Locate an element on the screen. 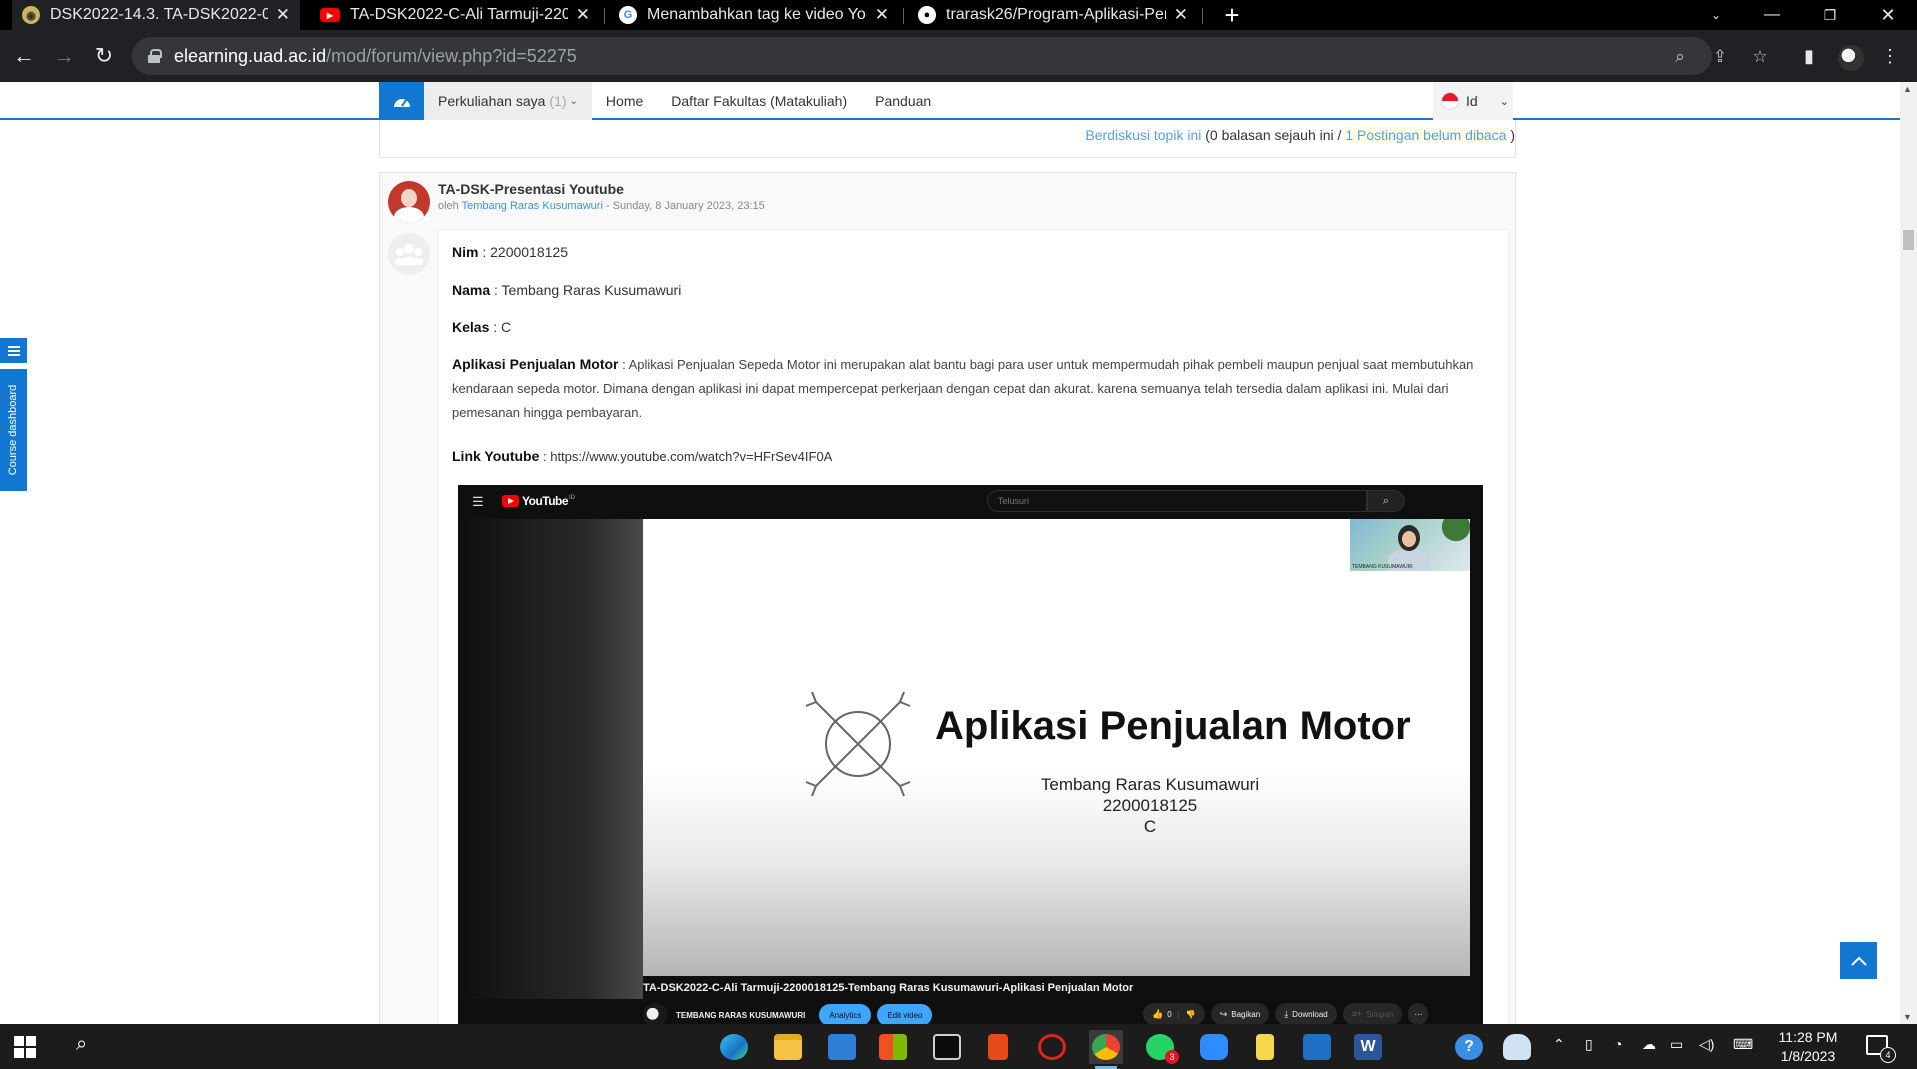 This screenshot has height=1069, width=1917. nim-field: Nim : 2200018125 is located at coordinates (510, 252).